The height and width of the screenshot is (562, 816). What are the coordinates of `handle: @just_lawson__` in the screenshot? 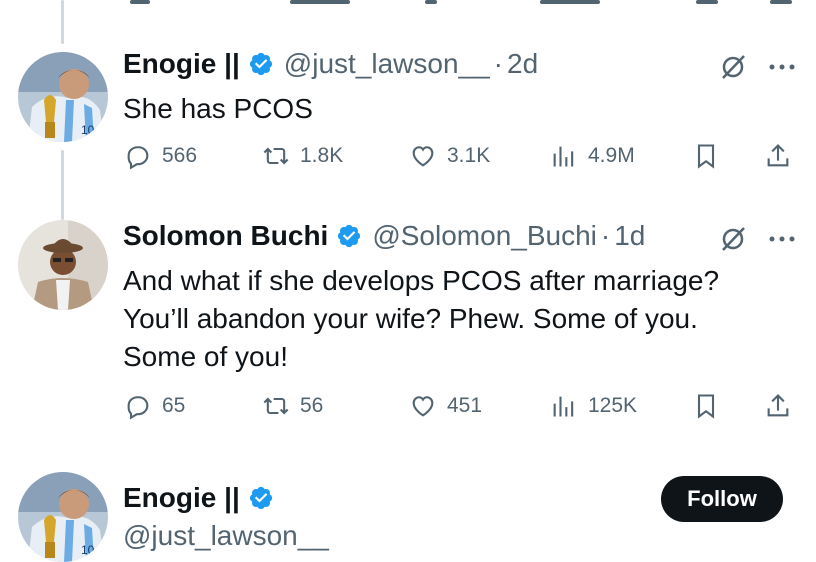 It's located at (387, 64).